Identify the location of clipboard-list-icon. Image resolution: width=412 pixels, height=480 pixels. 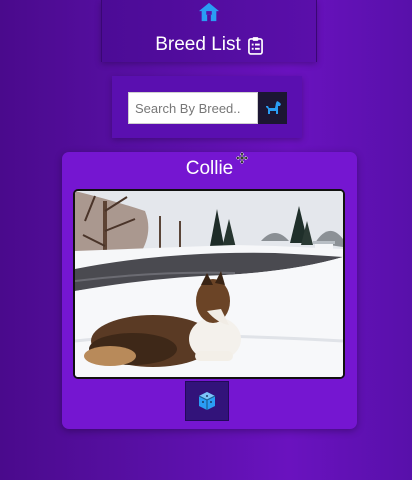
(255, 45).